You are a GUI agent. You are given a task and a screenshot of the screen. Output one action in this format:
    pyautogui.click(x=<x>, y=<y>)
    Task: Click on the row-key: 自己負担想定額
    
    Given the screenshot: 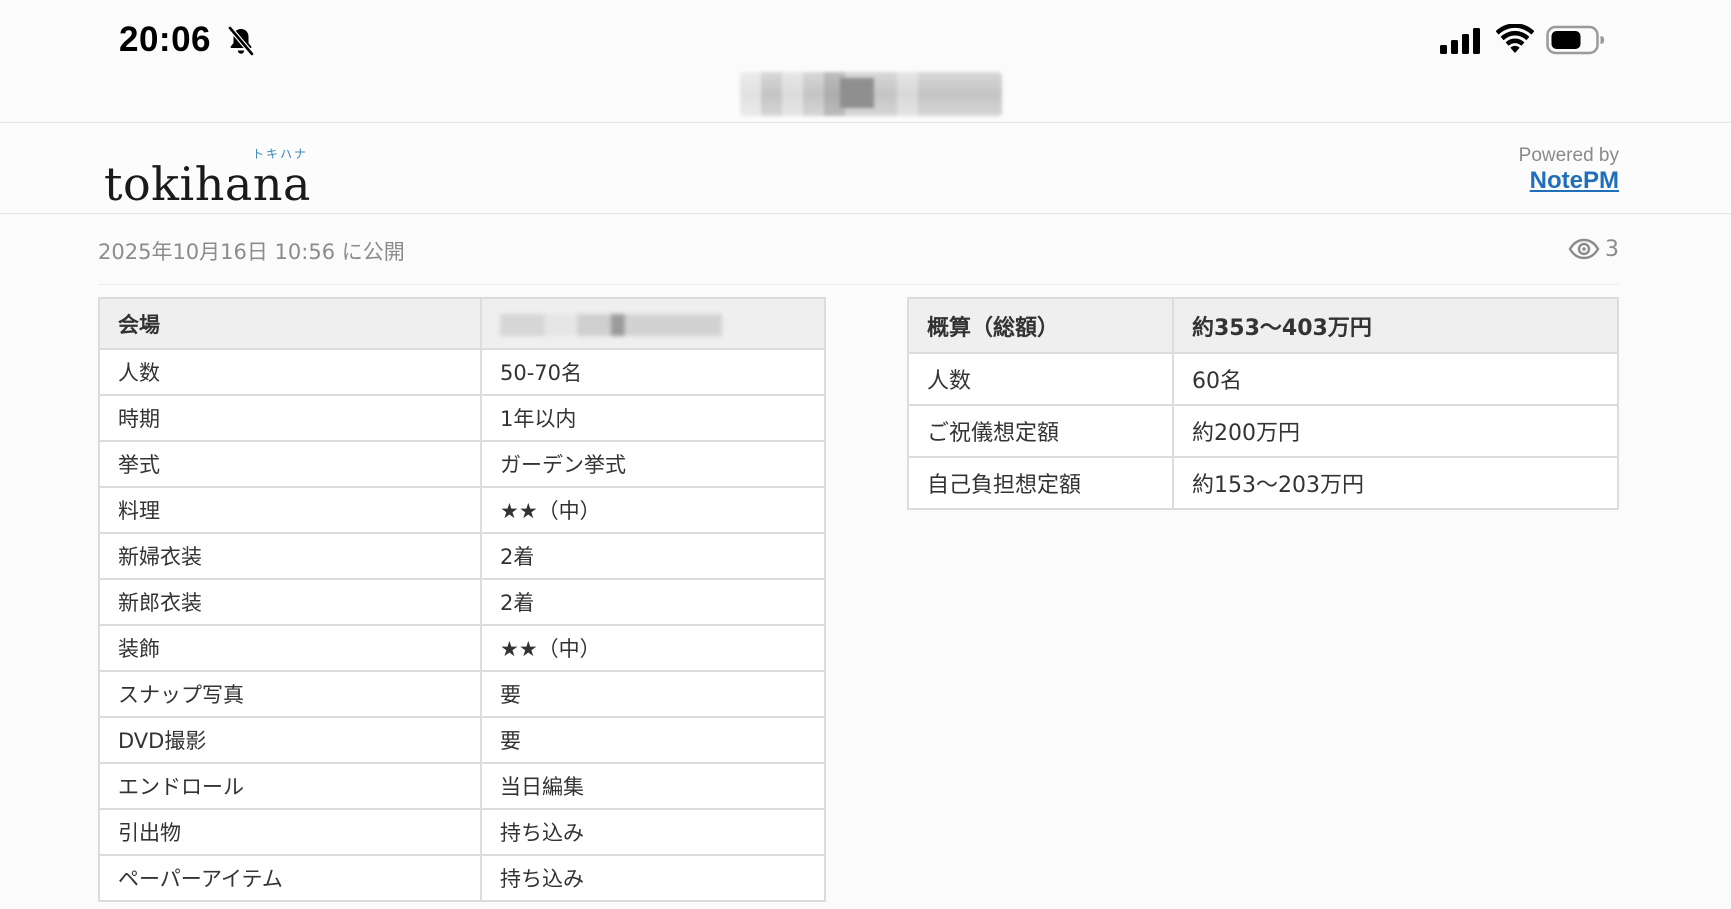 What is the action you would take?
    pyautogui.click(x=1040, y=483)
    